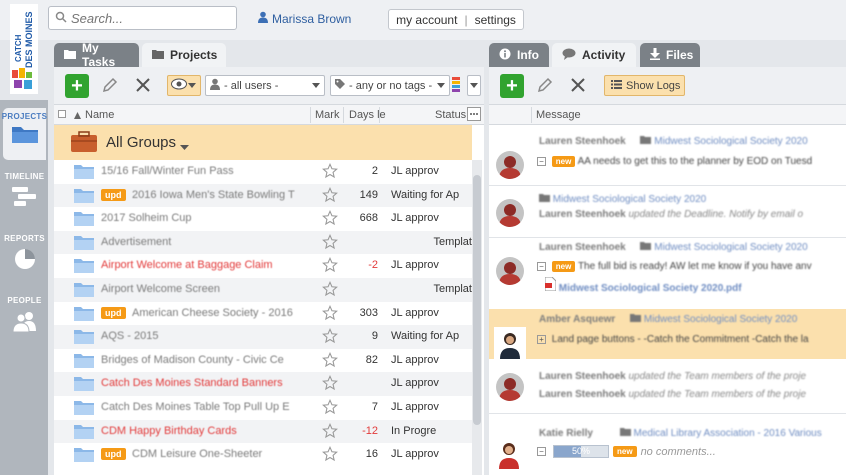 Image resolution: width=846 pixels, height=475 pixels. I want to click on column-status: Status, so click(450, 115).